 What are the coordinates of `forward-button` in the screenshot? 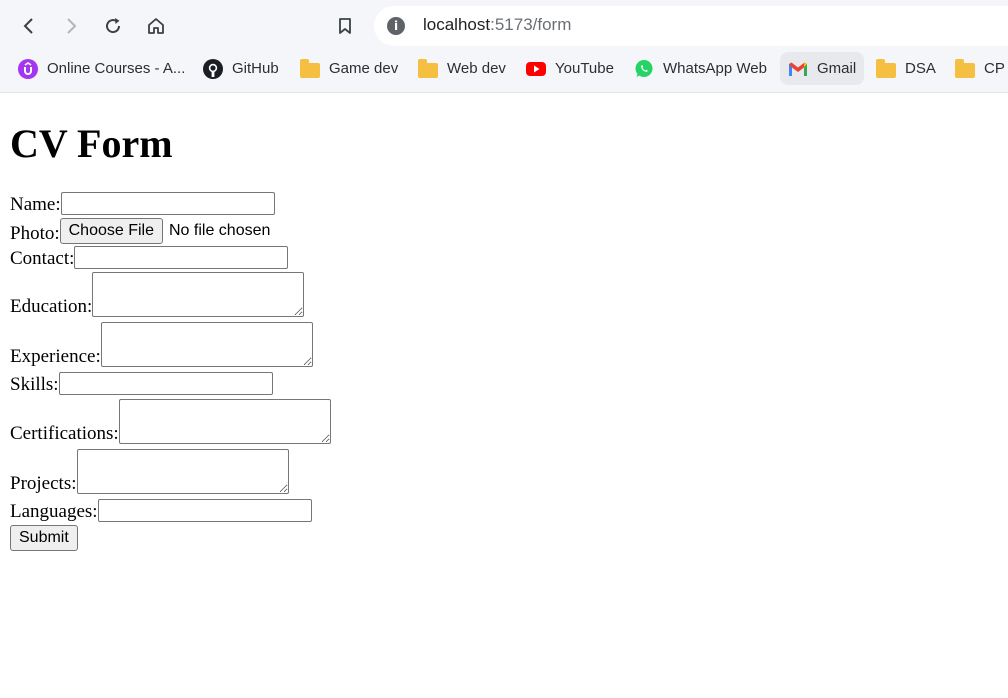 It's located at (71, 26).